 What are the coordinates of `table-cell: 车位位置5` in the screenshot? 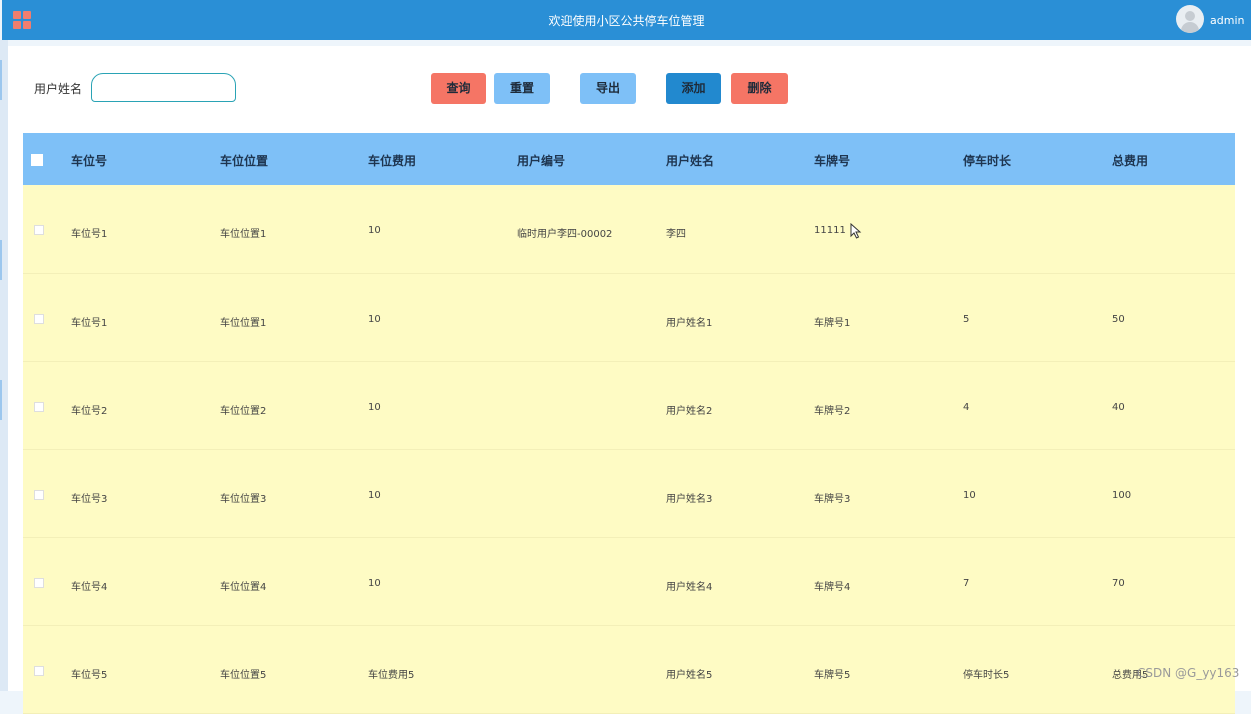 It's located at (243, 675).